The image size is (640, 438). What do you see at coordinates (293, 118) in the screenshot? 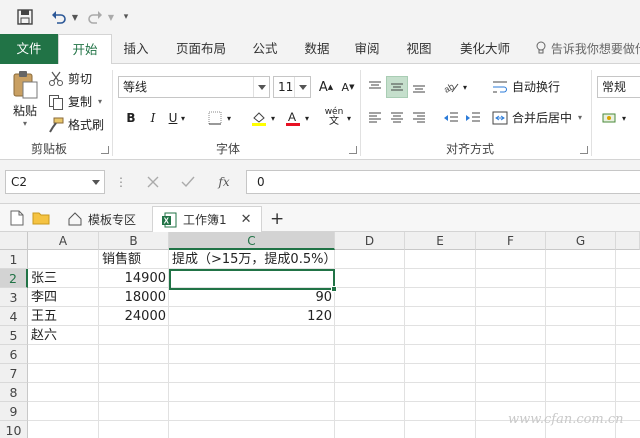
I see `font-color-icon: A` at bounding box center [293, 118].